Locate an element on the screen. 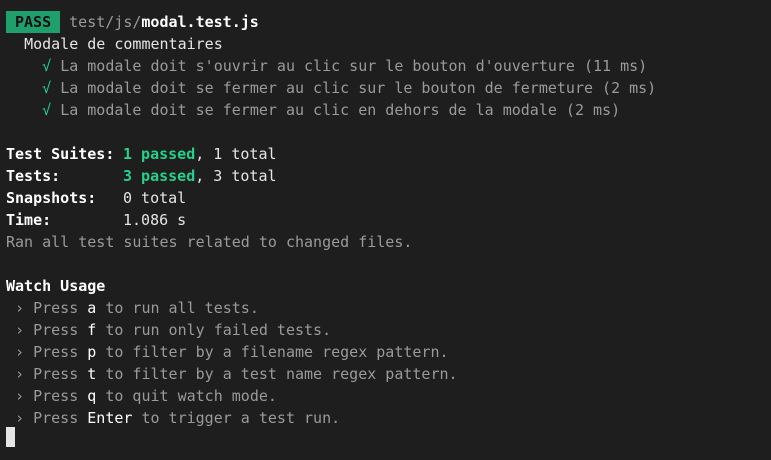 The width and height of the screenshot is (771, 460). summary-snapshots-value: 0 total is located at coordinates (155, 198).